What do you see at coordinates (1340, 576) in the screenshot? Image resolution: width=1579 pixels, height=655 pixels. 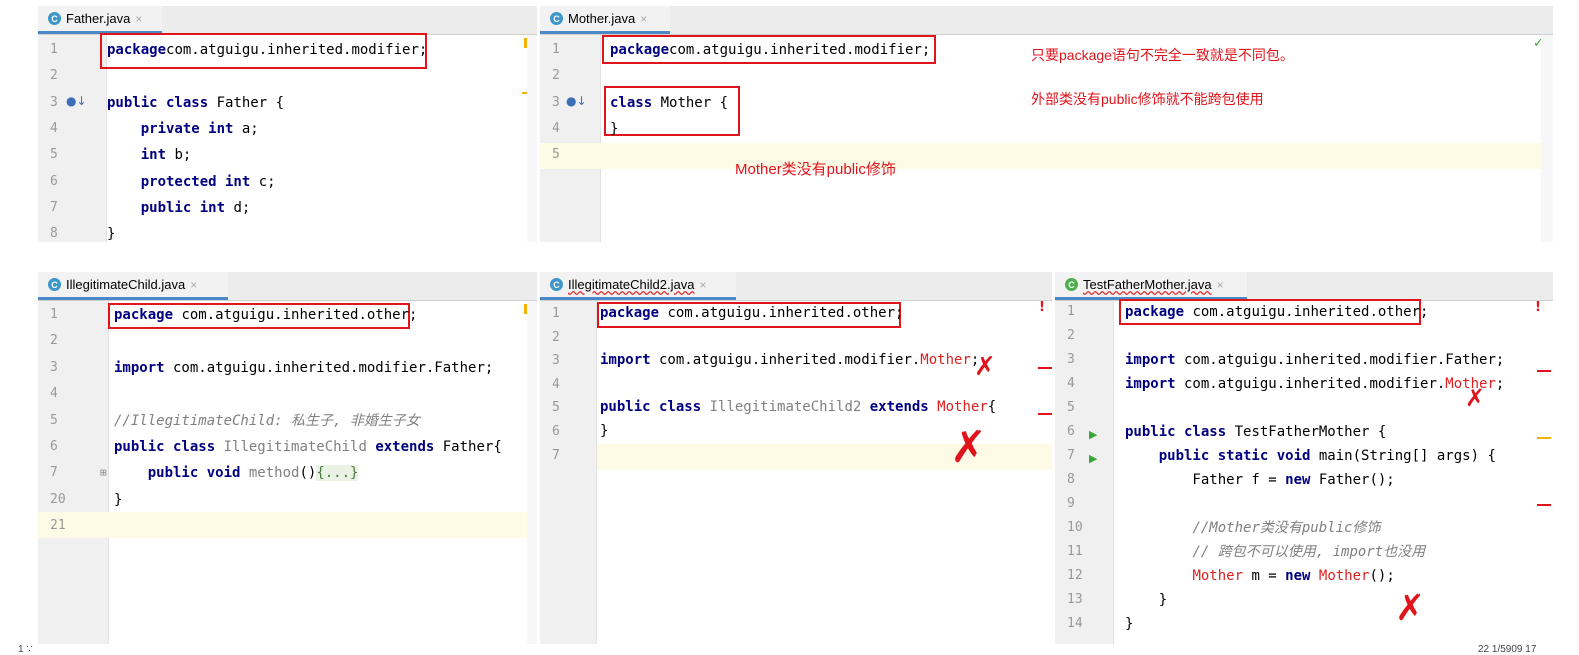 I see `code-token: Mother` at bounding box center [1340, 576].